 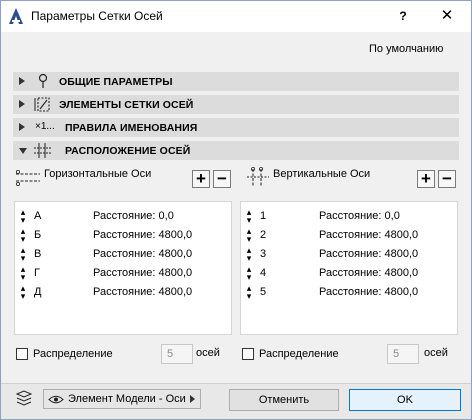 What do you see at coordinates (42, 104) in the screenshot?
I see `grid-element-icon` at bounding box center [42, 104].